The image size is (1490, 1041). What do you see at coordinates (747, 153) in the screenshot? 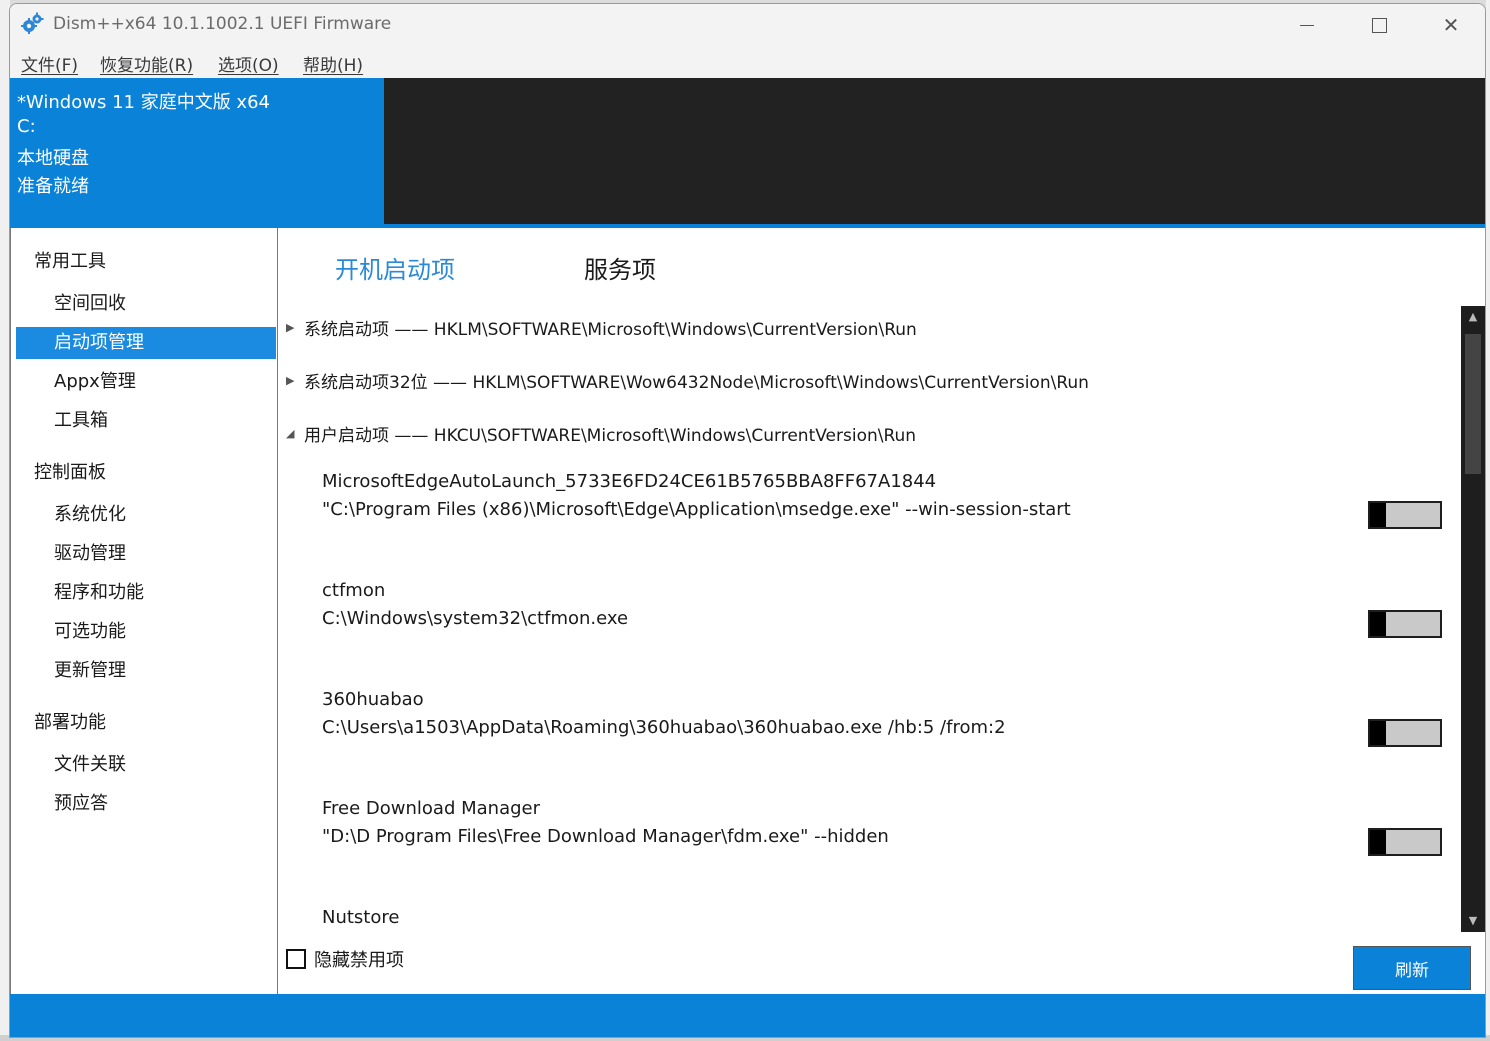
I see `session-header: *Windows 11 家庭中文版 x64 C: 本地硬盘 准备就绪` at bounding box center [747, 153].